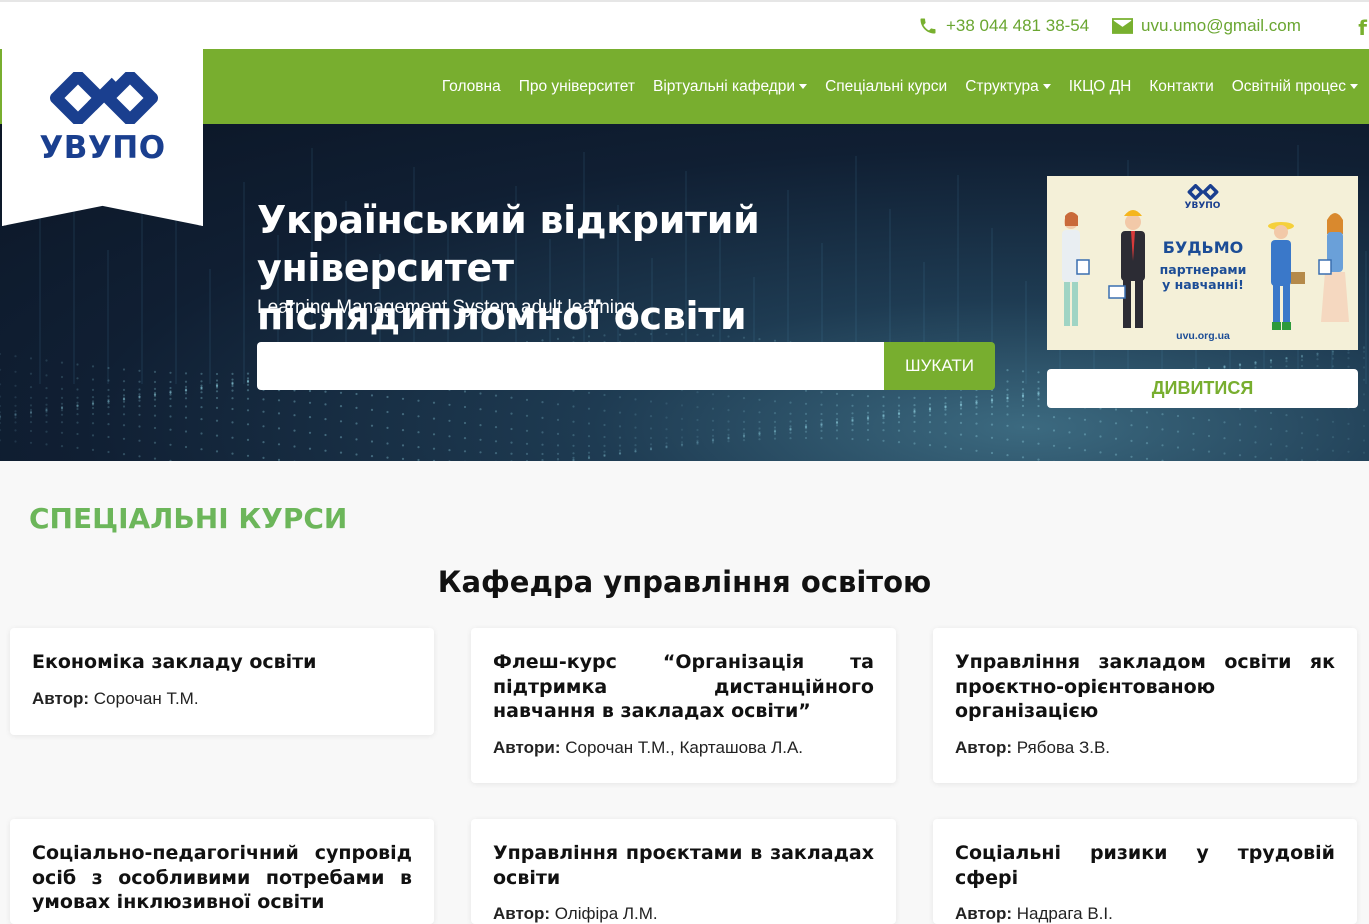 The image size is (1369, 924). Describe the element at coordinates (604, 913) in the screenshot. I see `author-name: Оліфіра Л.М.` at that location.